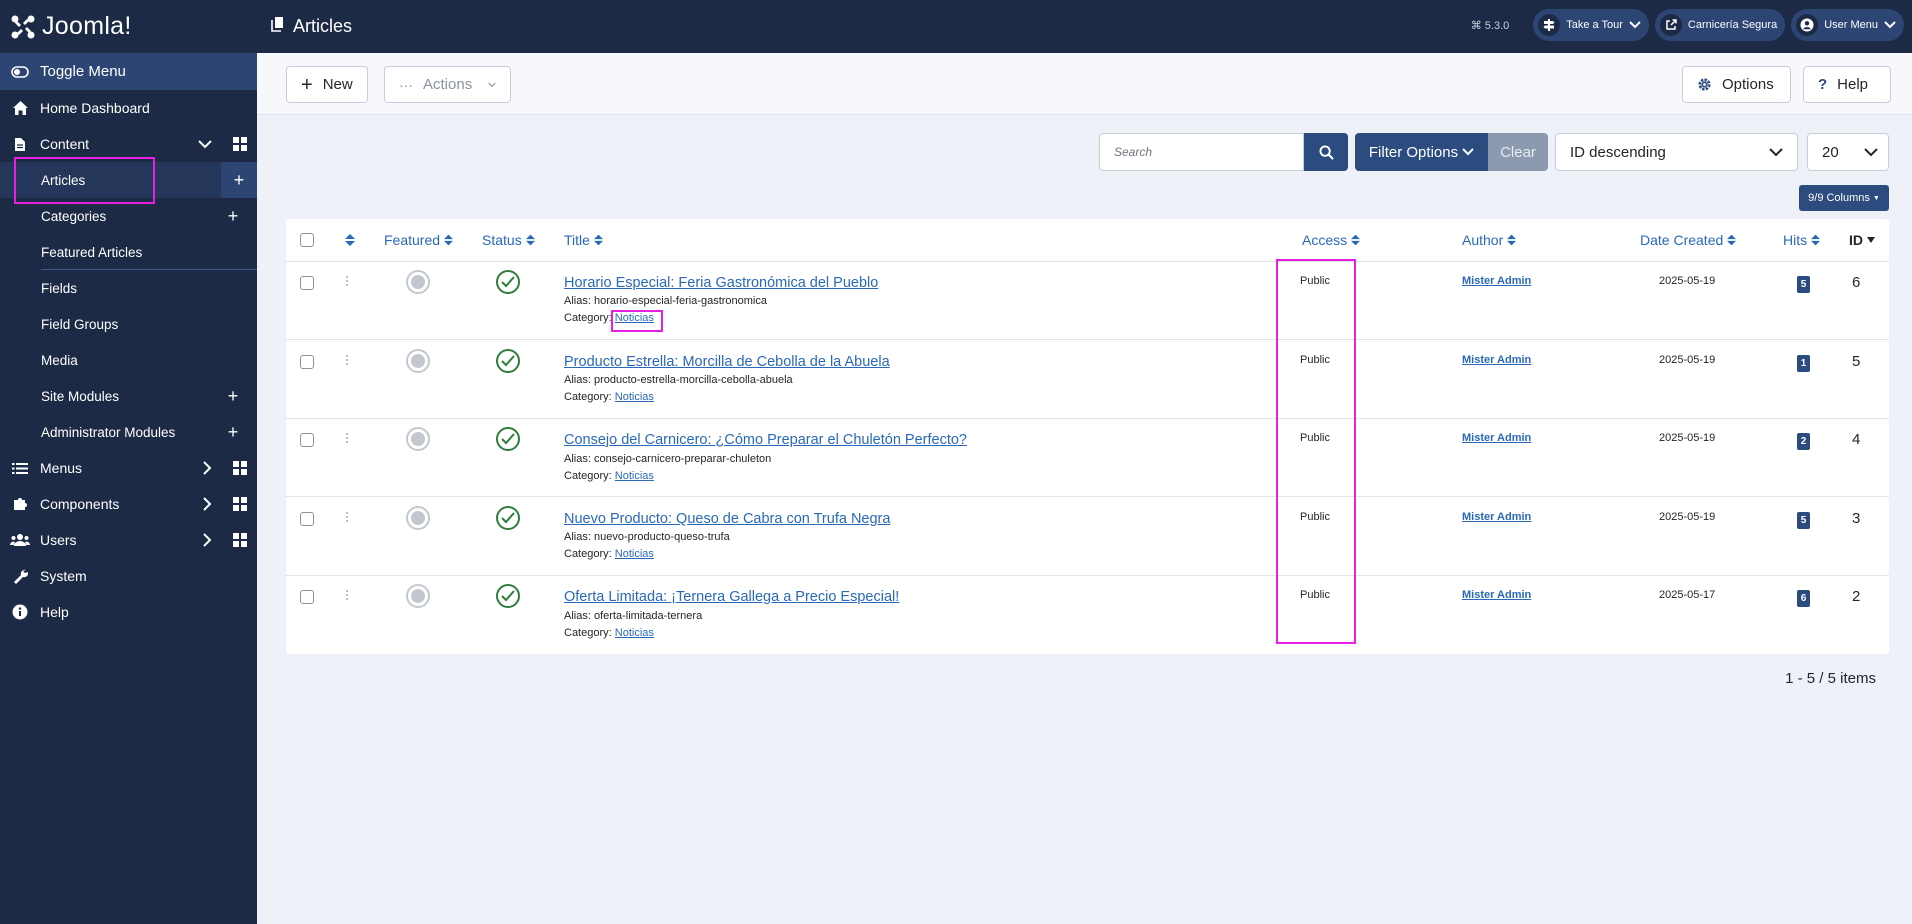 The height and width of the screenshot is (924, 1912). I want to click on site-name-label: Carnicería Segura, so click(1732, 25).